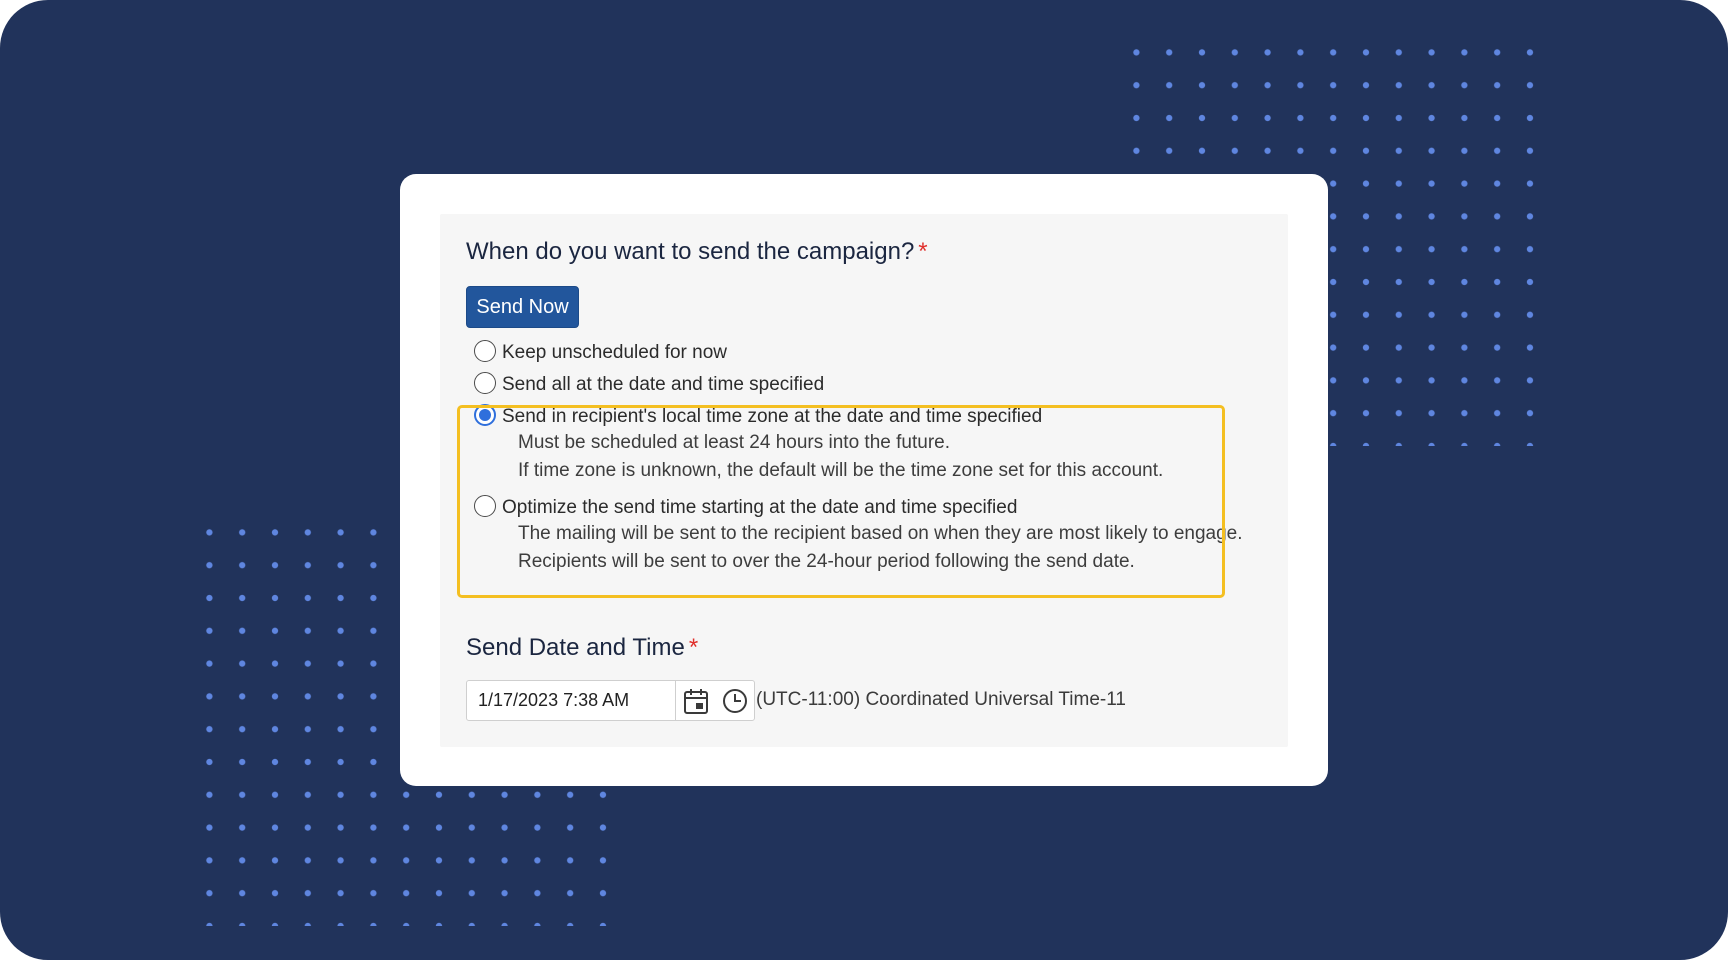  What do you see at coordinates (575, 647) in the screenshot?
I see `send-date-heading-text: Send Date and Time` at bounding box center [575, 647].